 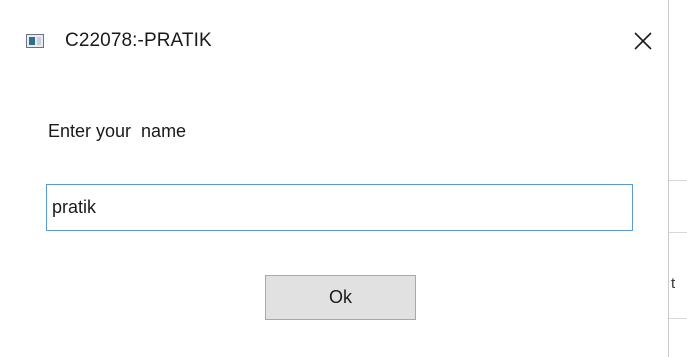 What do you see at coordinates (673, 283) in the screenshot?
I see `background-partial-text: t` at bounding box center [673, 283].